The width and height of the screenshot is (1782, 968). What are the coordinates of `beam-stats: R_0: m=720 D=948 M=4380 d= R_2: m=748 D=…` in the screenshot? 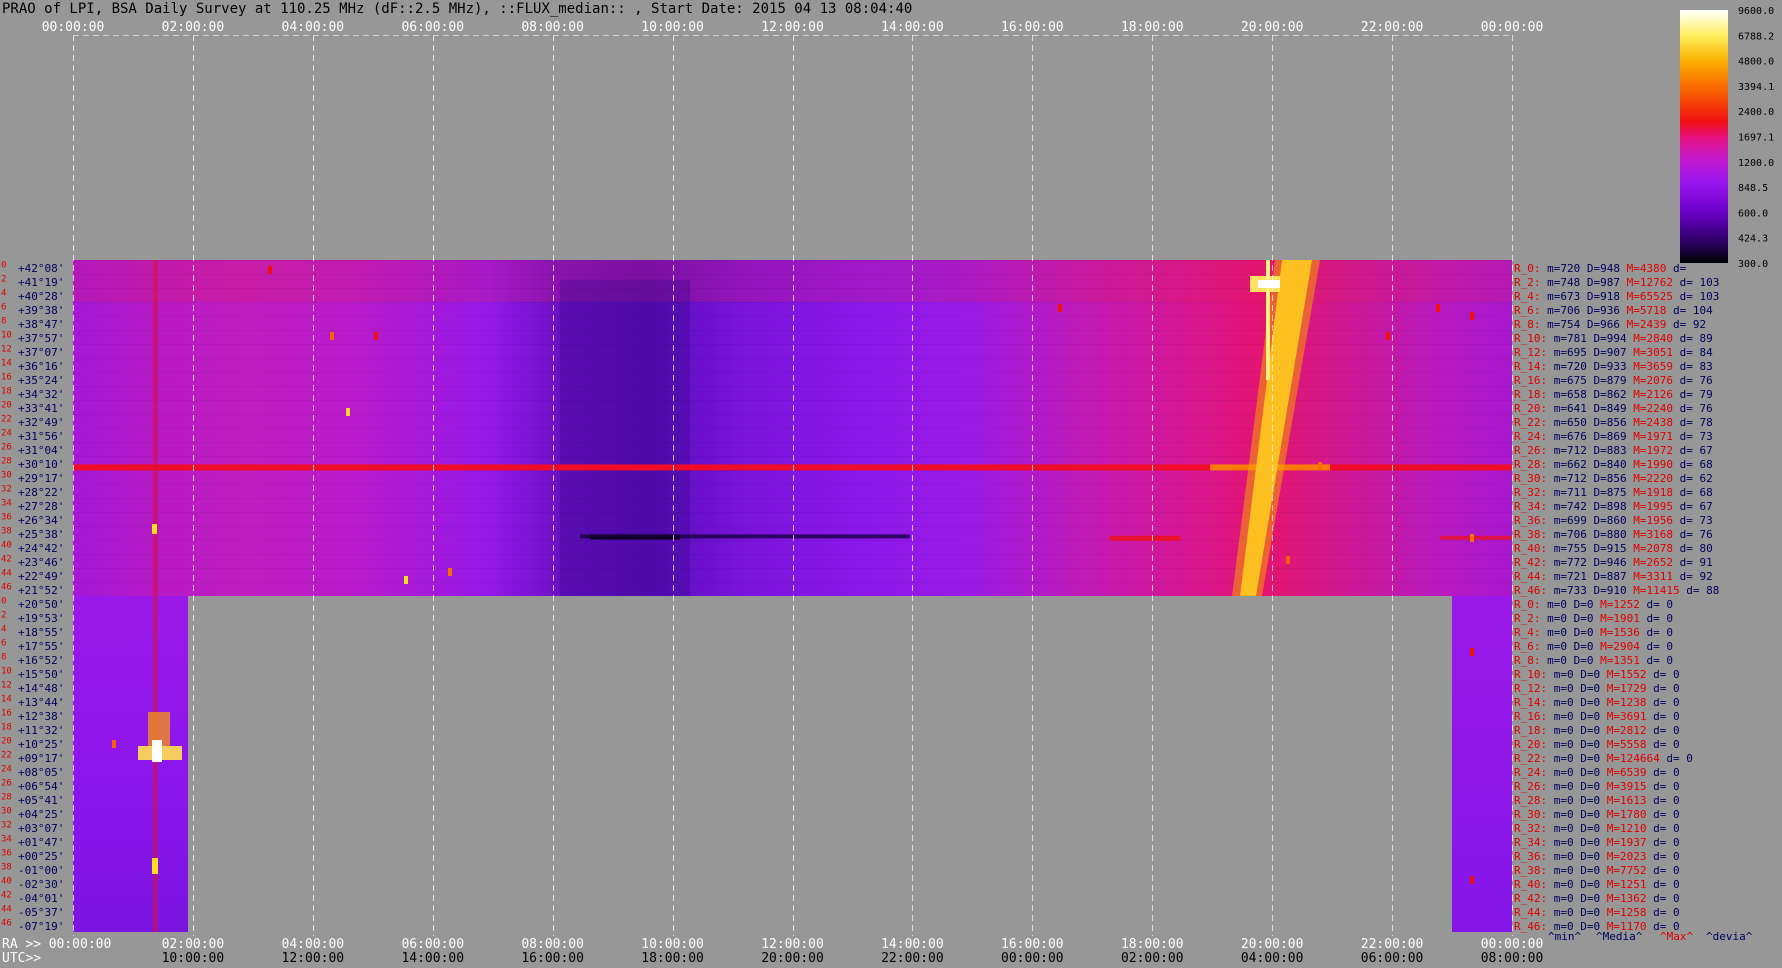 It's located at (1633, 602).